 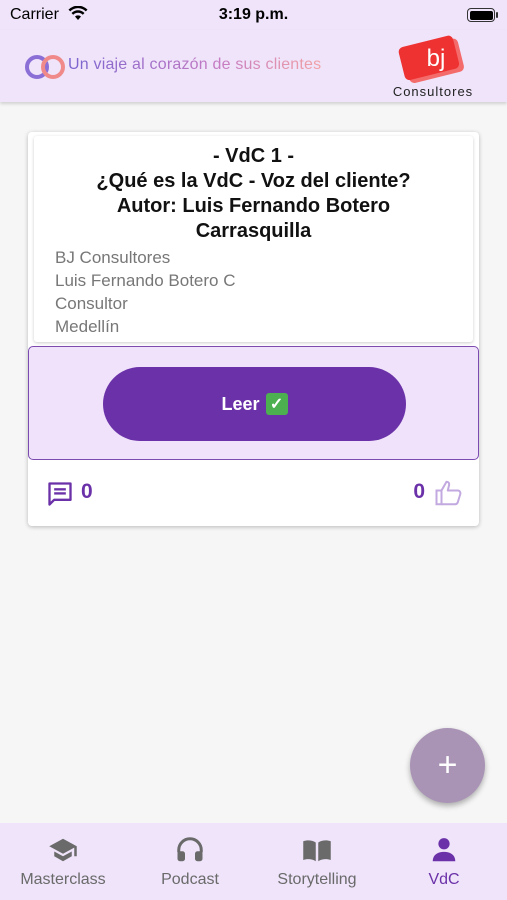 I want to click on read-button: Leer ✓, so click(x=254, y=404).